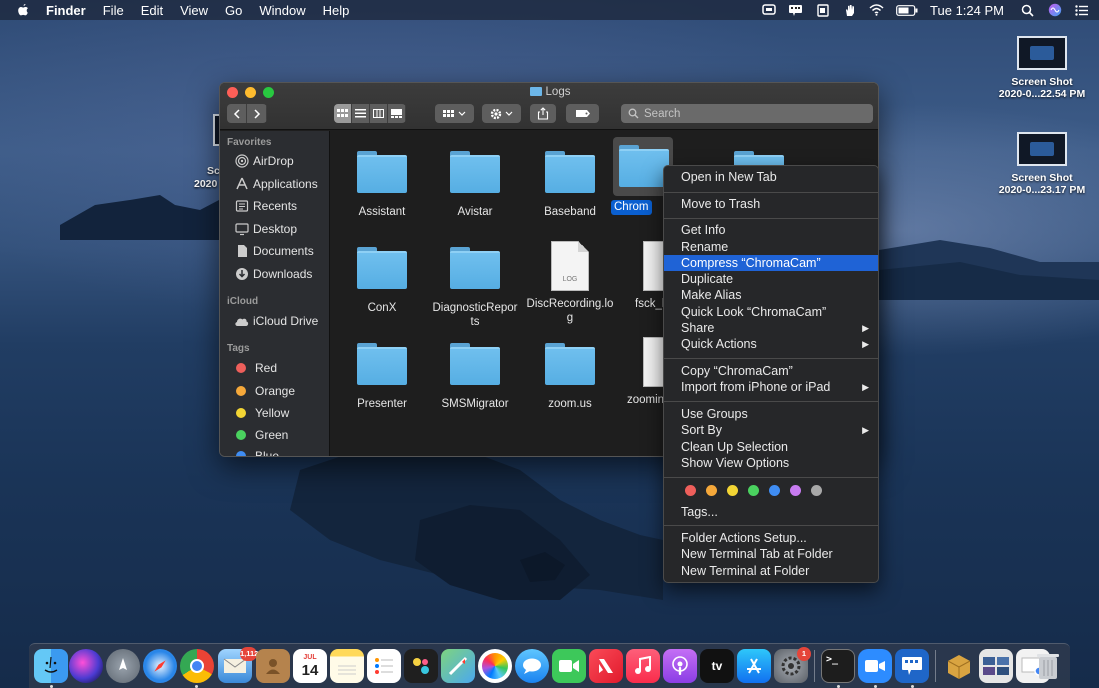 Image resolution: width=1099 pixels, height=688 pixels. Describe the element at coordinates (643, 666) in the screenshot. I see `music-icon` at that location.